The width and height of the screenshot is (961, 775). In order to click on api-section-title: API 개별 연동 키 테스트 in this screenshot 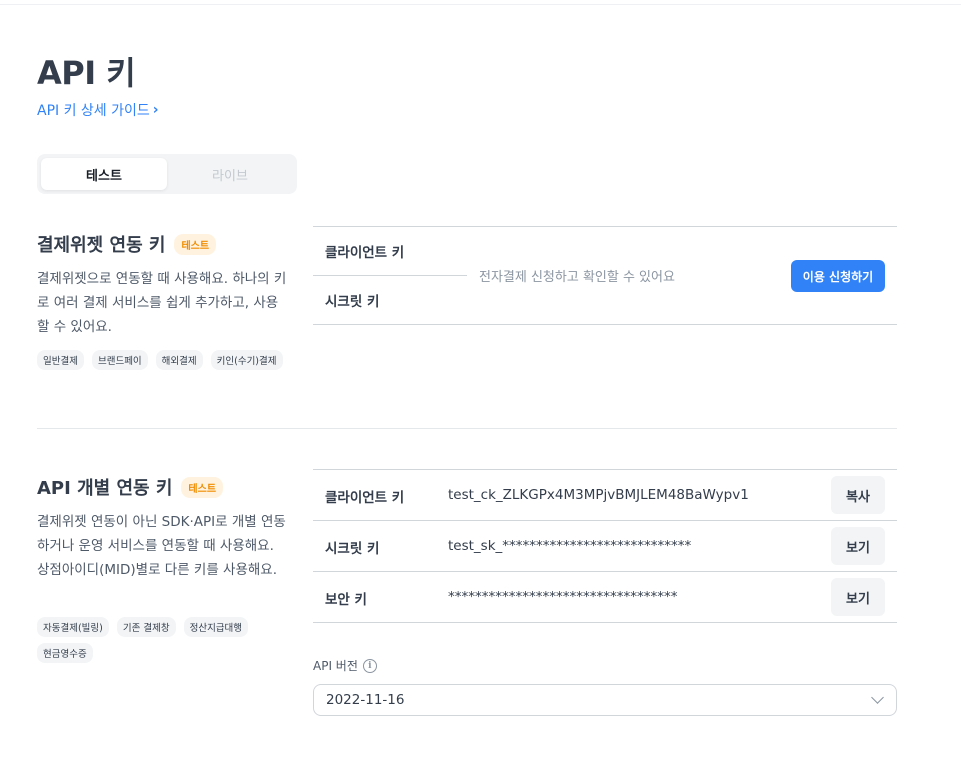, I will do `click(130, 487)`.